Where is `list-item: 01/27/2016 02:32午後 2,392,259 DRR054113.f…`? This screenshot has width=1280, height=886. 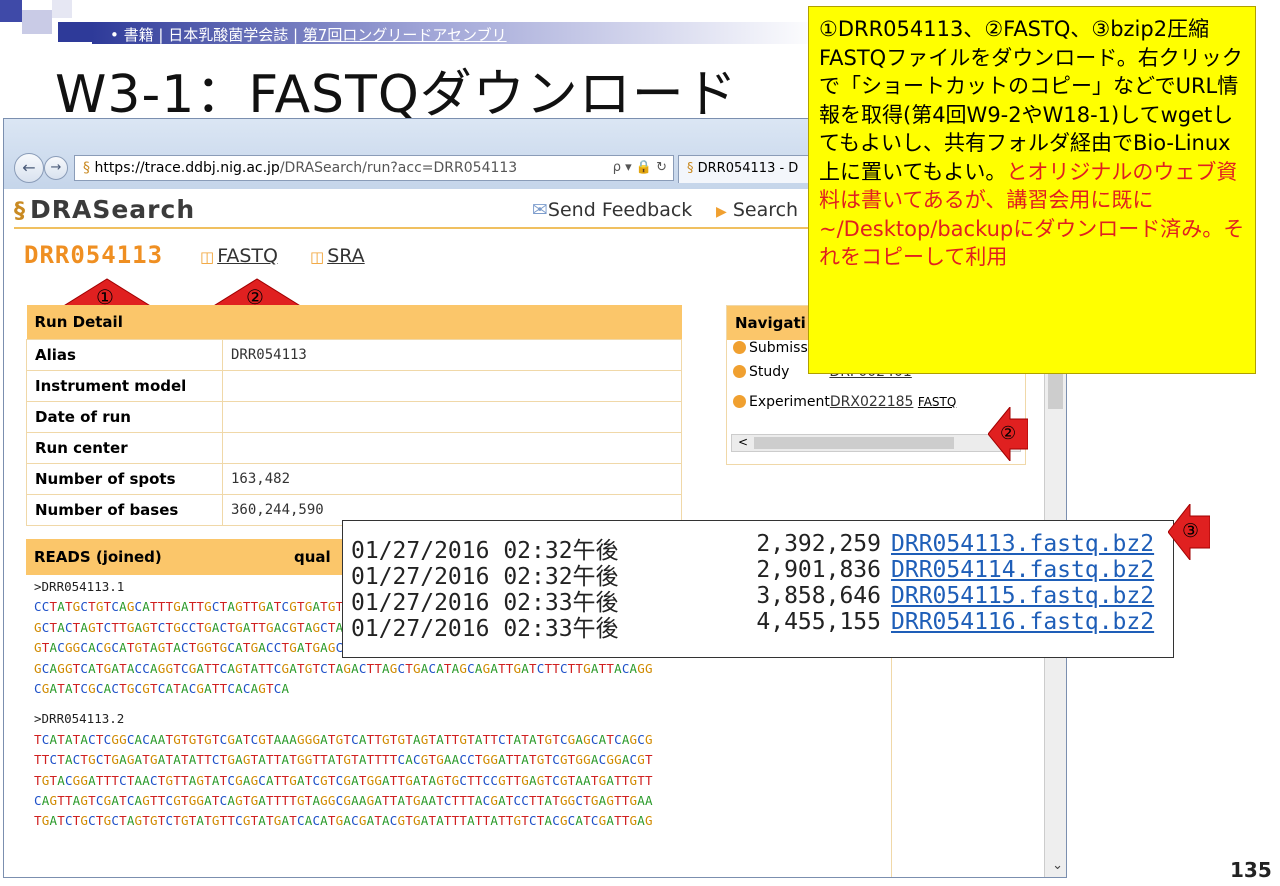
list-item: 01/27/2016 02:32午後 2,392,259 DRR054113.f… is located at coordinates (762, 547).